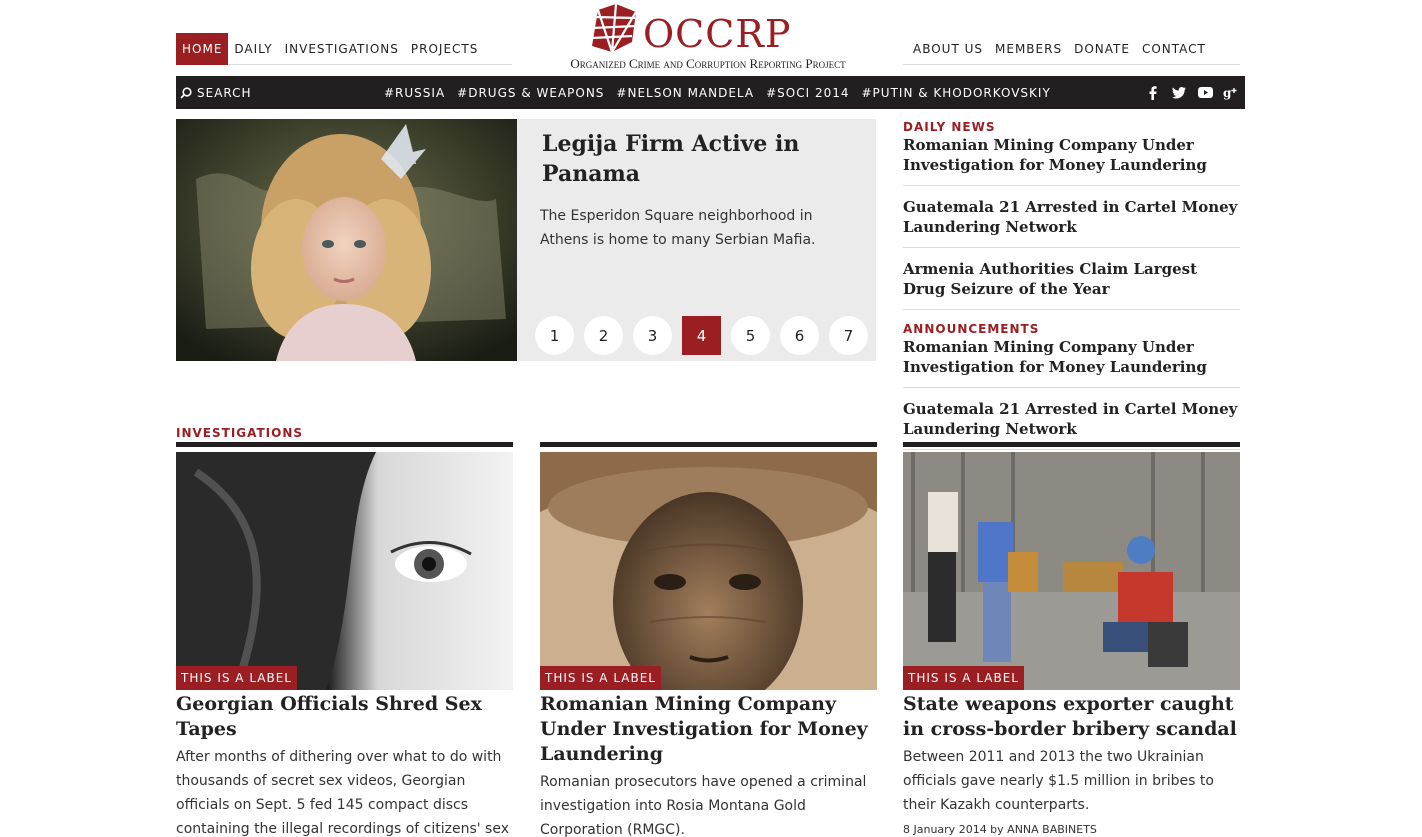 The height and width of the screenshot is (837, 1422). I want to click on pager-page-6: 6, so click(799, 335).